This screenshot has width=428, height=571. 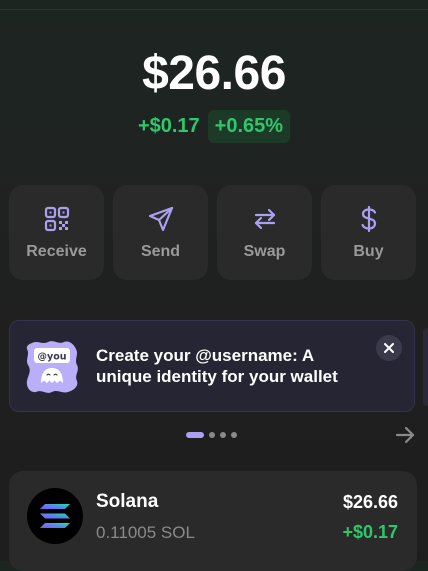 What do you see at coordinates (56, 218) in the screenshot?
I see `qr-code-icon` at bounding box center [56, 218].